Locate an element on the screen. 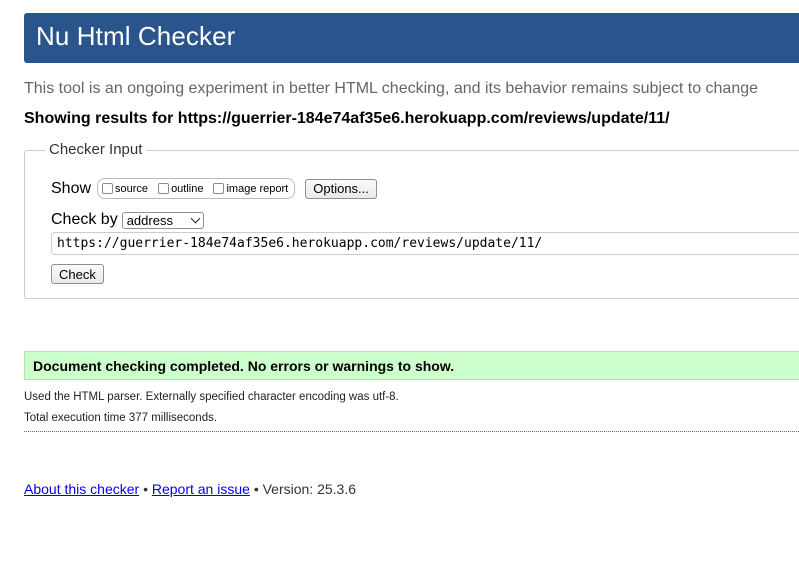 This screenshot has width=799, height=588. image-report-label: image report is located at coordinates (257, 188).